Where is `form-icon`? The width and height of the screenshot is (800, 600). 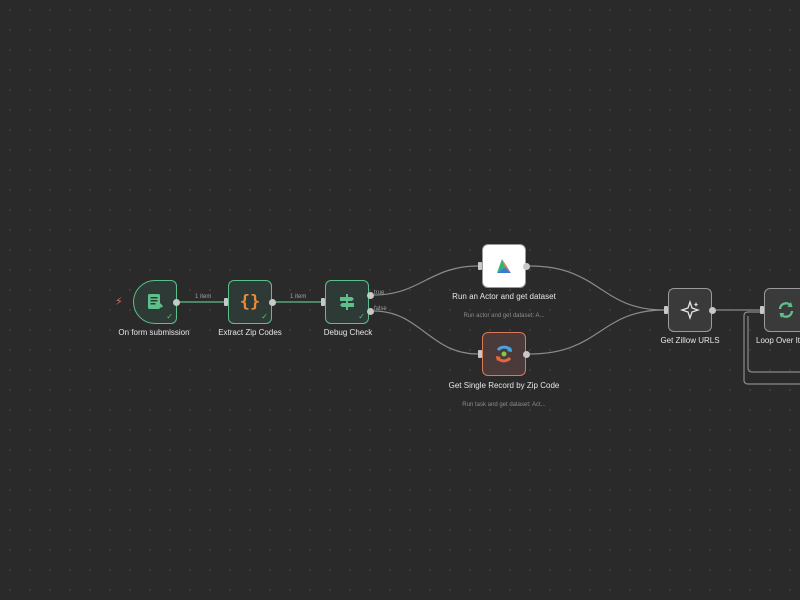
form-icon is located at coordinates (155, 301).